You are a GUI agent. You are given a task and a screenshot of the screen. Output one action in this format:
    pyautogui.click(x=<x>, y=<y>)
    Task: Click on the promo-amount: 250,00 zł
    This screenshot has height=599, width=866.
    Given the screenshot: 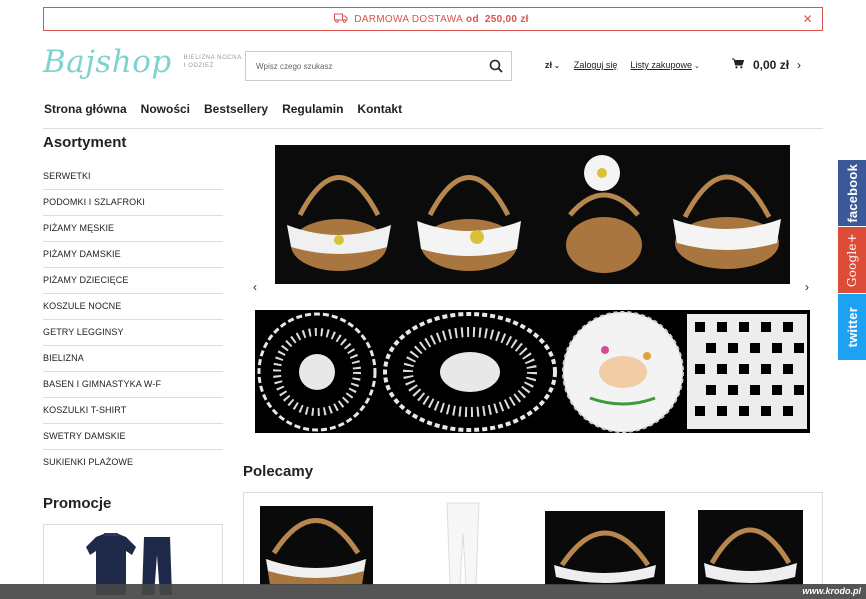 What is the action you would take?
    pyautogui.click(x=506, y=19)
    